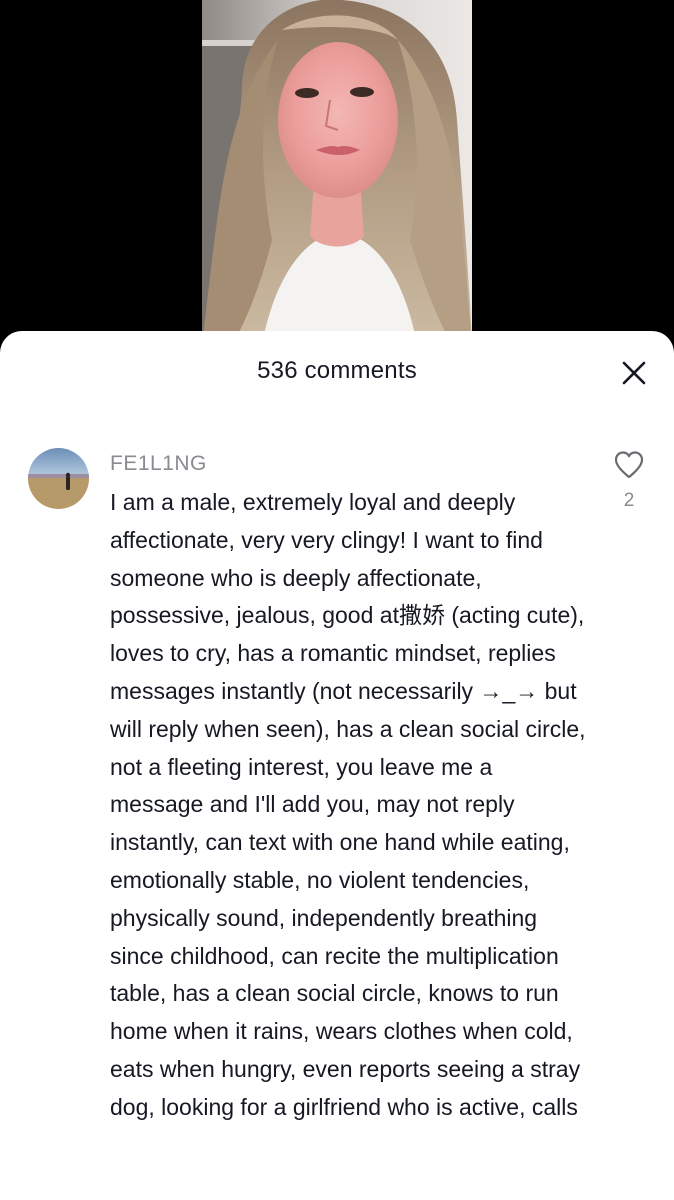 This screenshot has width=674, height=1200. Describe the element at coordinates (337, 370) in the screenshot. I see `comments-count-title: 536 comments` at that location.